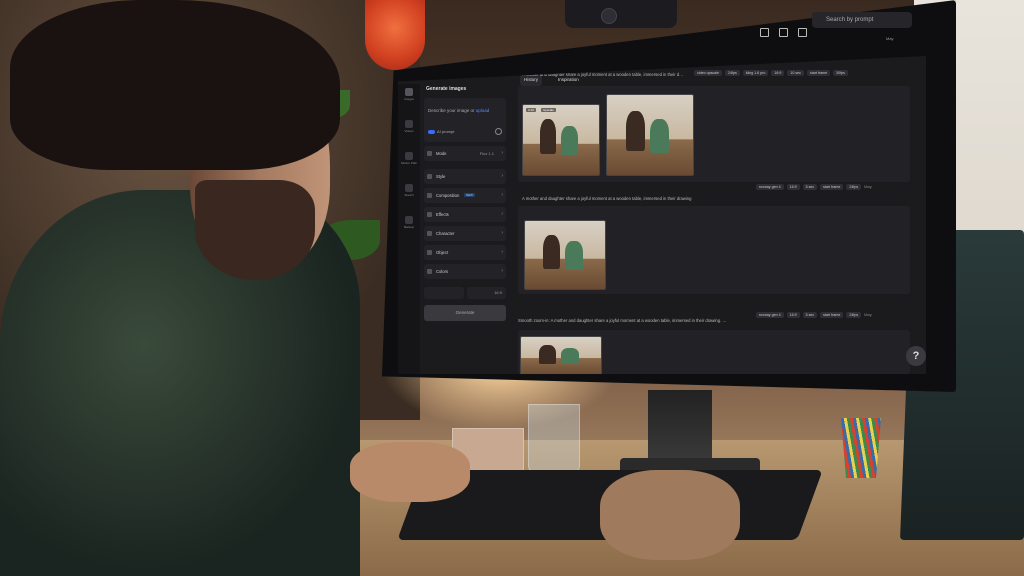 This screenshot has width=1024, height=576. Describe the element at coordinates (548, 110) in the screenshot. I see `upscale-tag: Upscale` at that location.